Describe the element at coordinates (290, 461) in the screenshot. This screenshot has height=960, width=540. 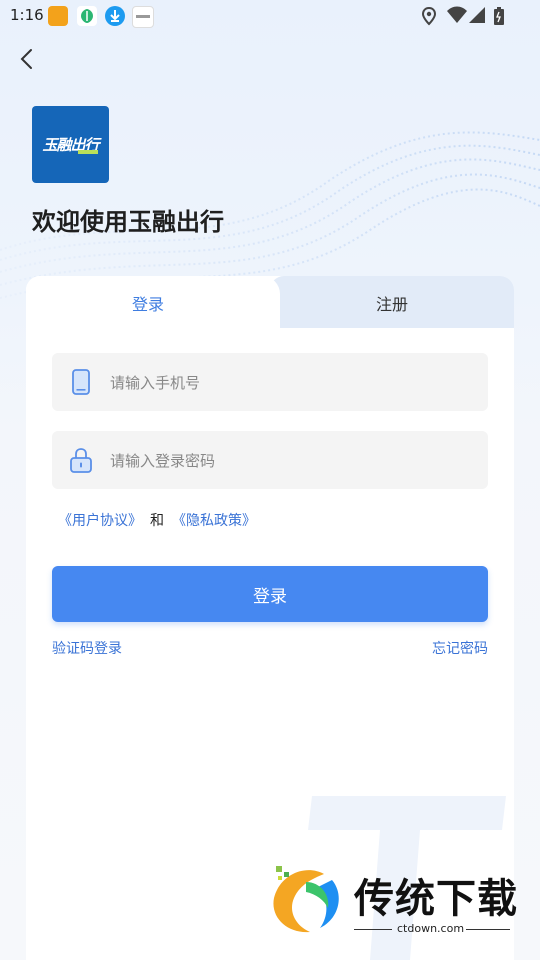
I see `password-input` at that location.